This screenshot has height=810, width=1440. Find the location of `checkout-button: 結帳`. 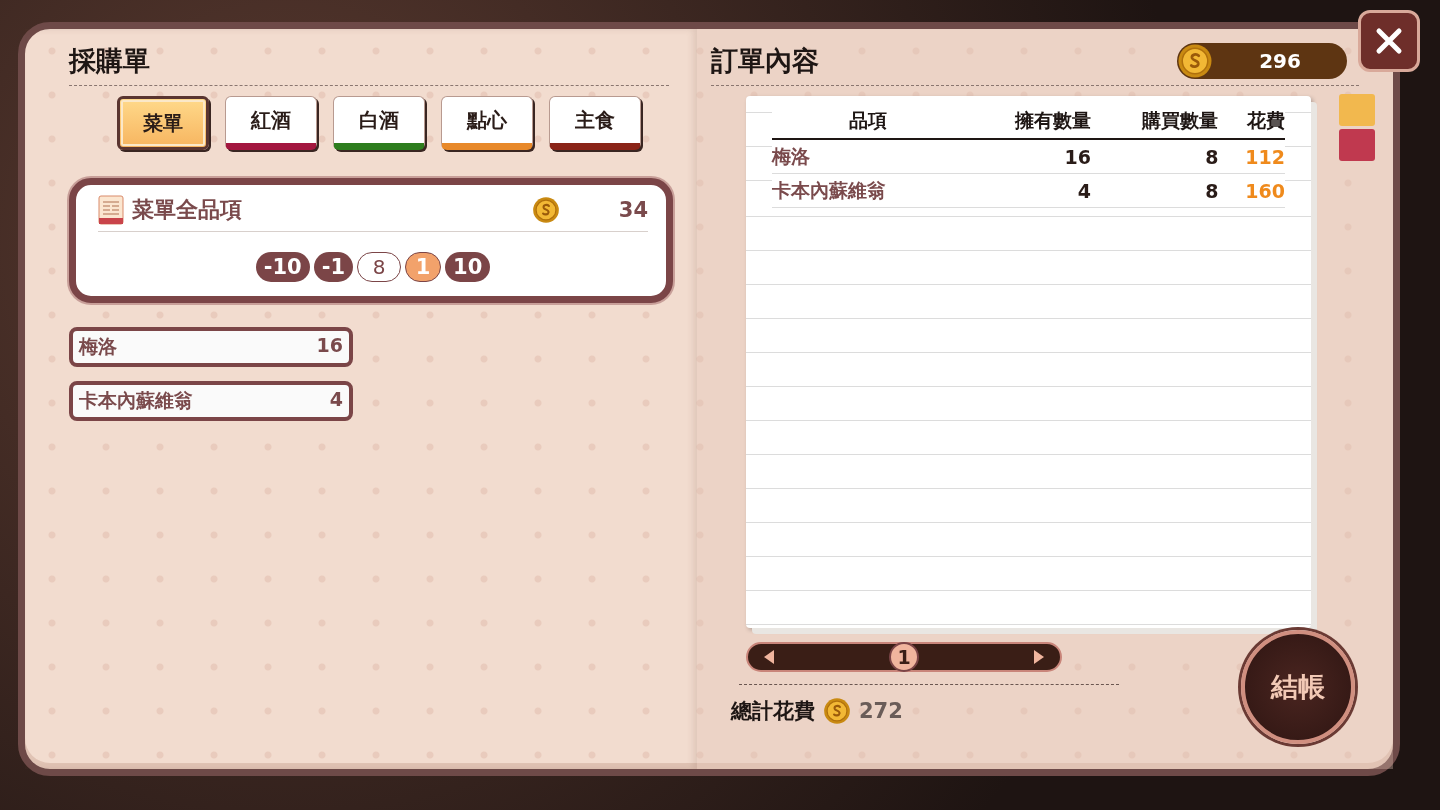

checkout-button: 結帳 is located at coordinates (1298, 687).